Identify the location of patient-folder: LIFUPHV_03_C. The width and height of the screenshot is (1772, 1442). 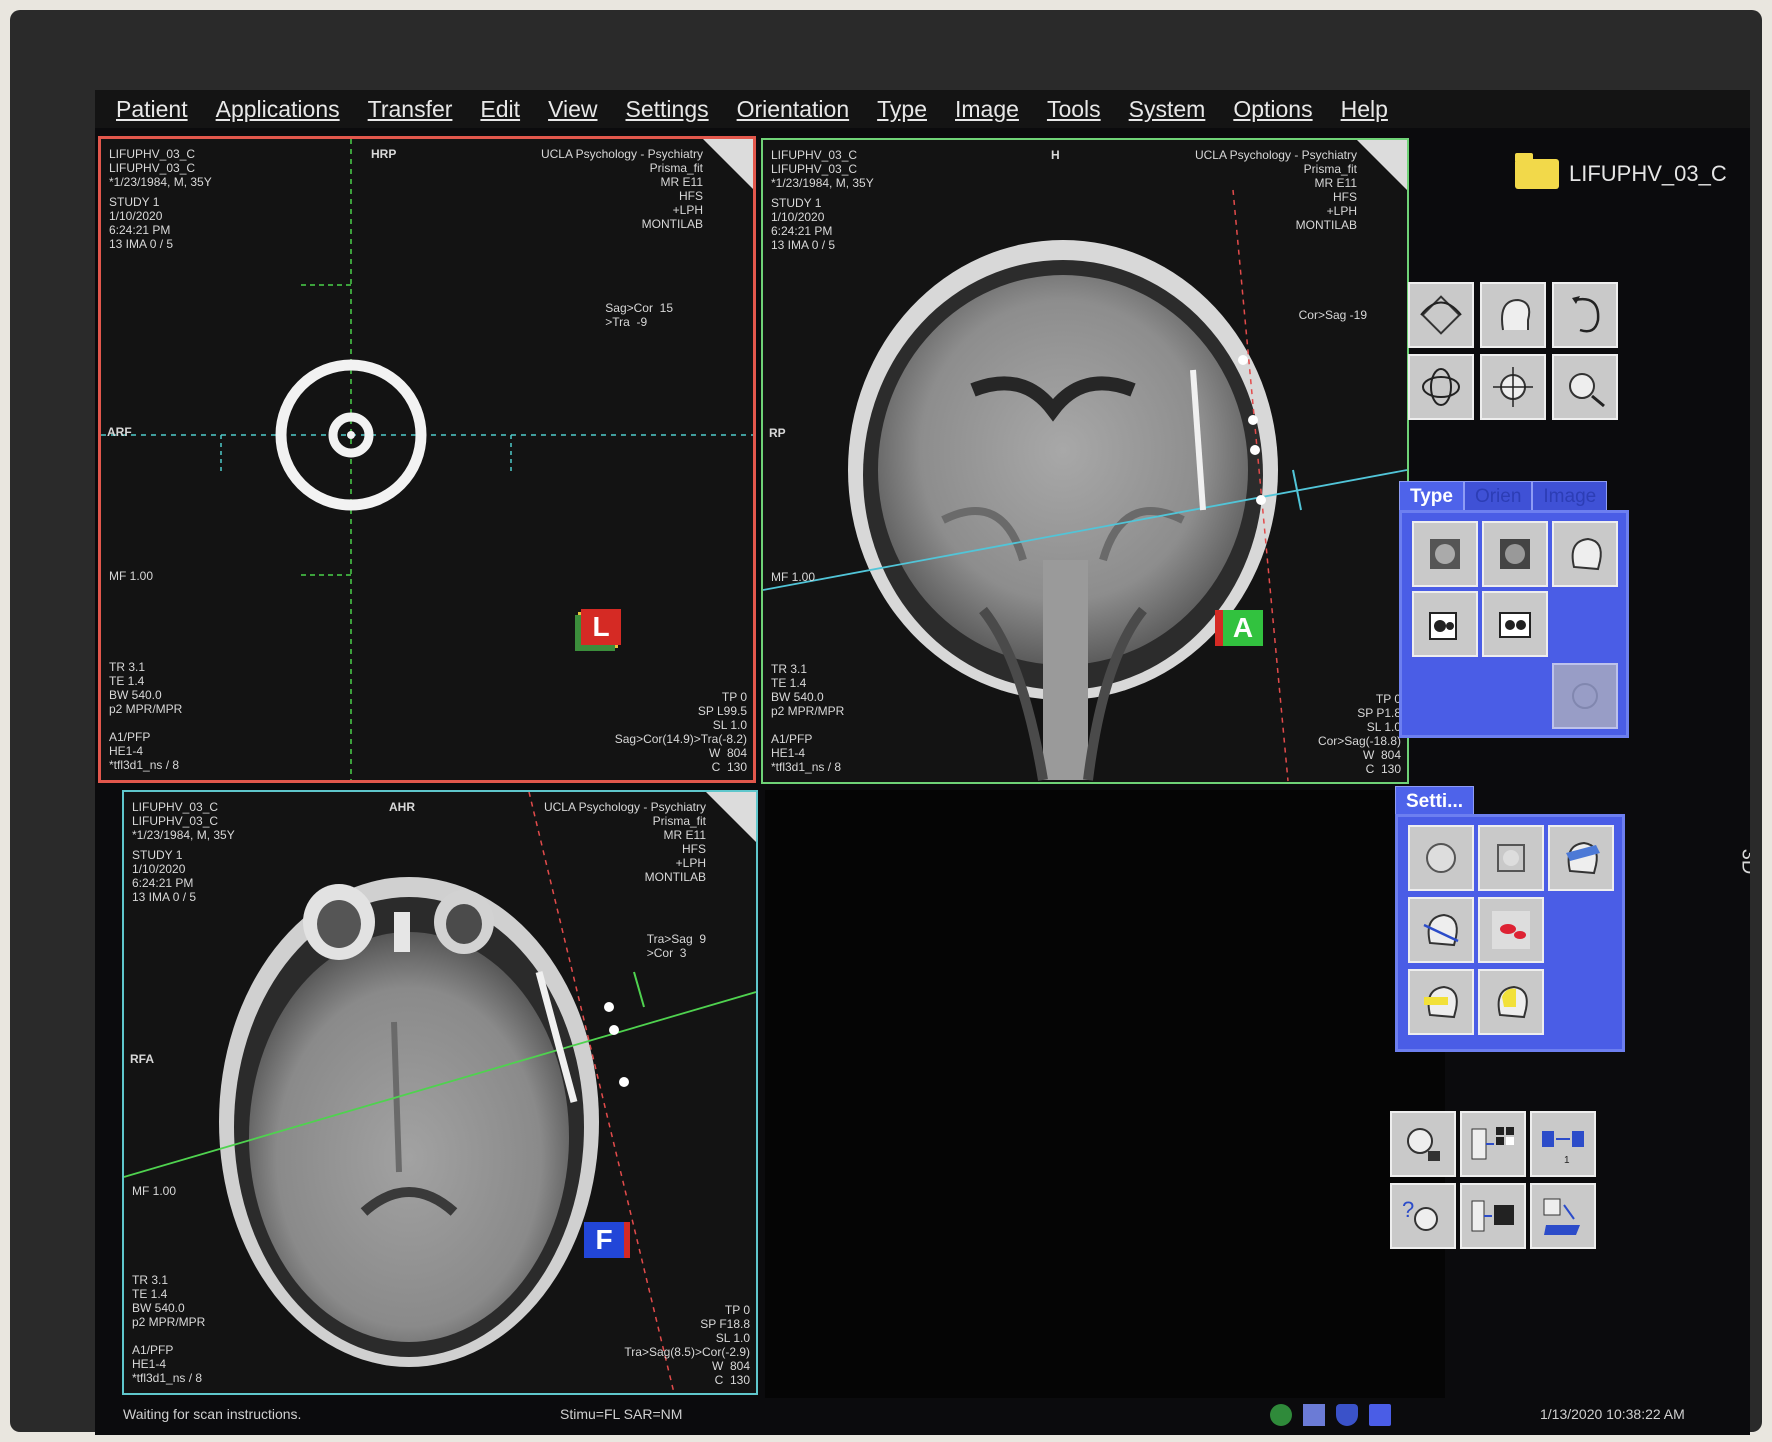
(1621, 171).